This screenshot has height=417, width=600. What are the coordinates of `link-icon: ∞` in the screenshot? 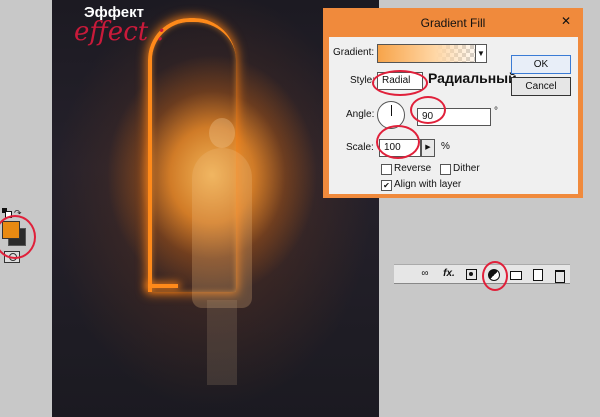 It's located at (425, 274).